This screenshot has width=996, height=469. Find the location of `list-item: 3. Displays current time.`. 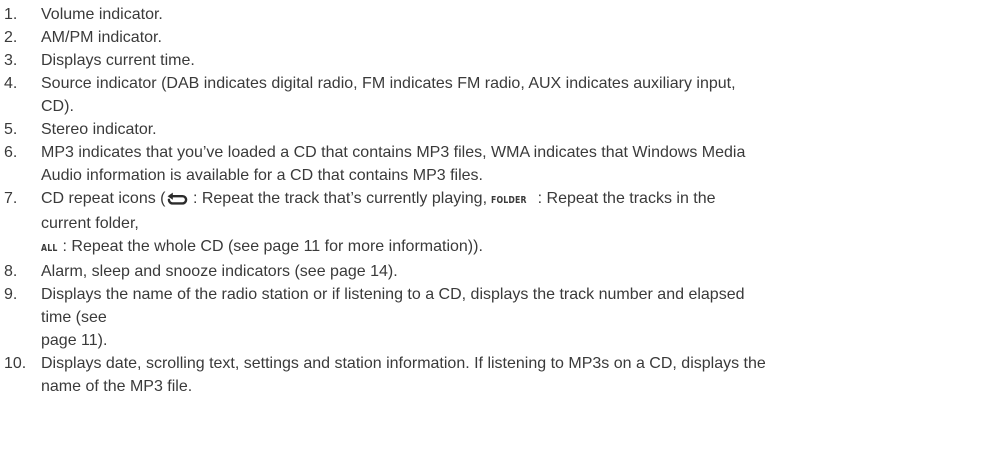

list-item: 3. Displays current time. is located at coordinates (500, 60).